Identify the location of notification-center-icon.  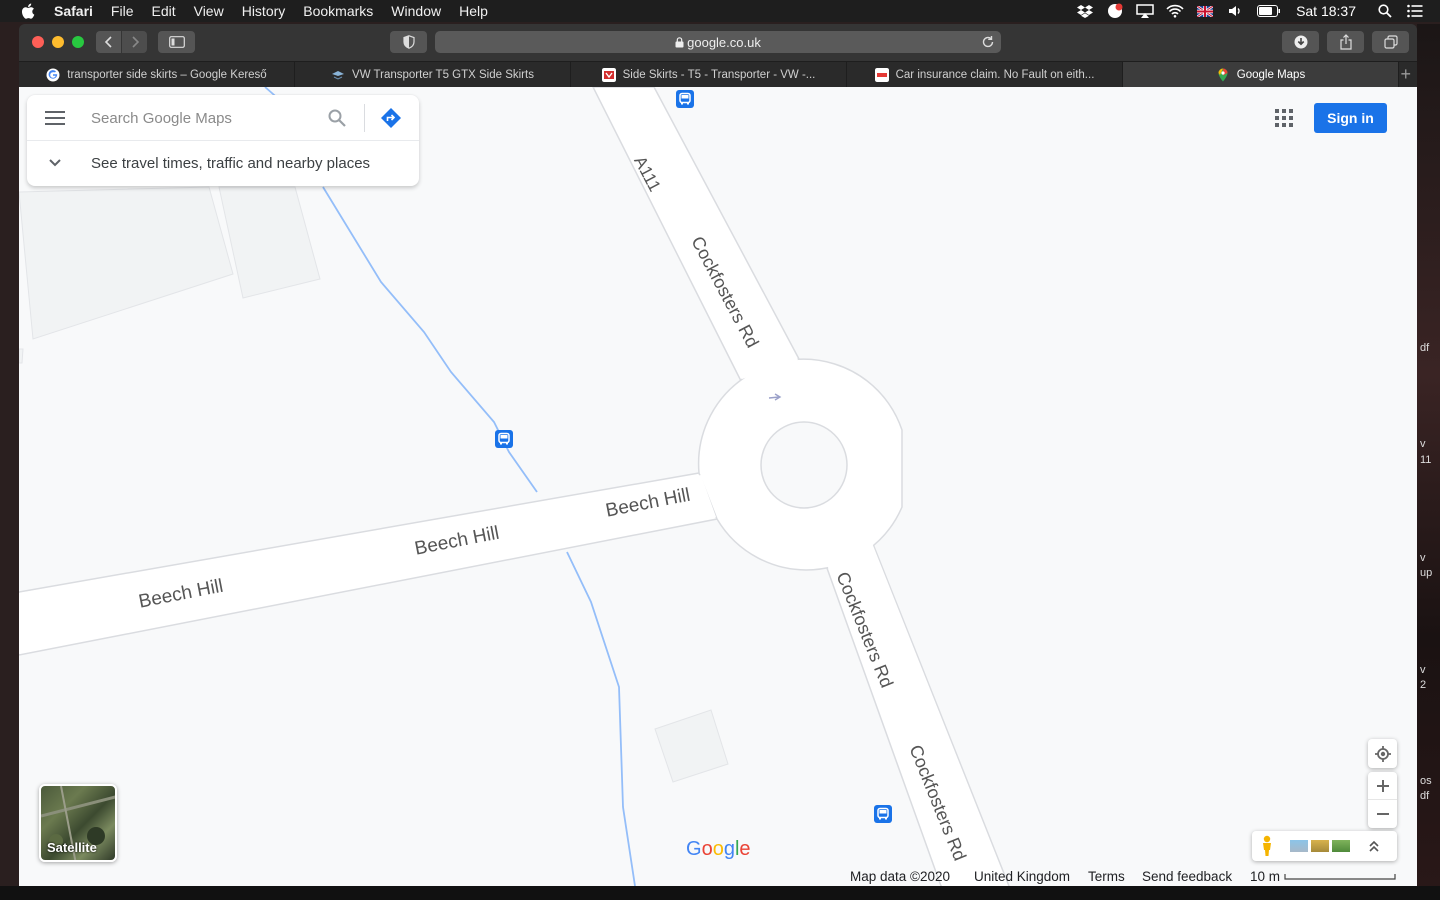
(1415, 11).